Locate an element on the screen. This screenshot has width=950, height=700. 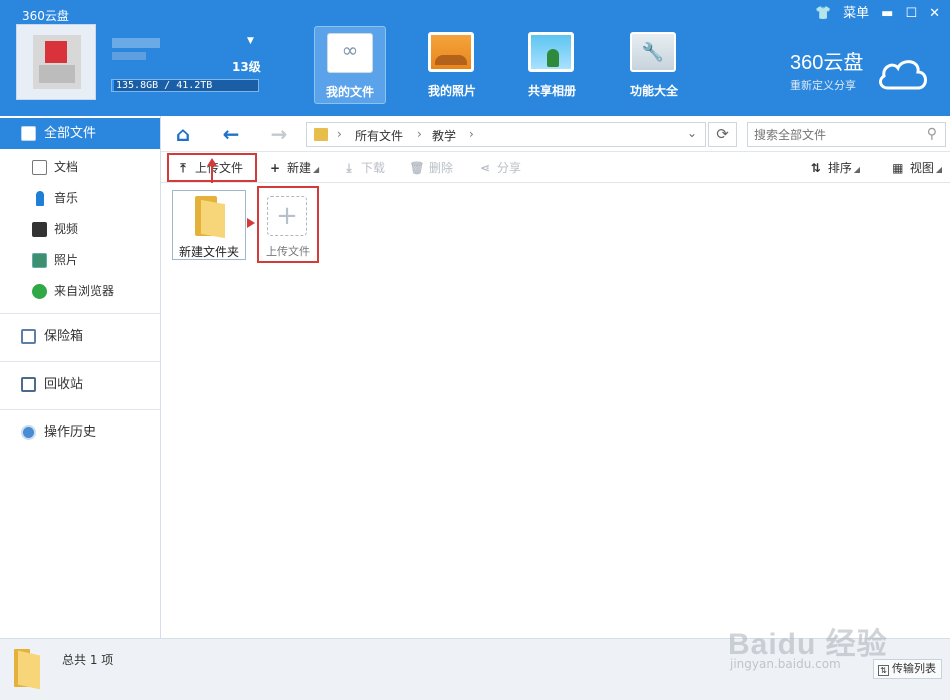
sidebar-item-browser: 来自浏览器 is located at coordinates (80, 291).